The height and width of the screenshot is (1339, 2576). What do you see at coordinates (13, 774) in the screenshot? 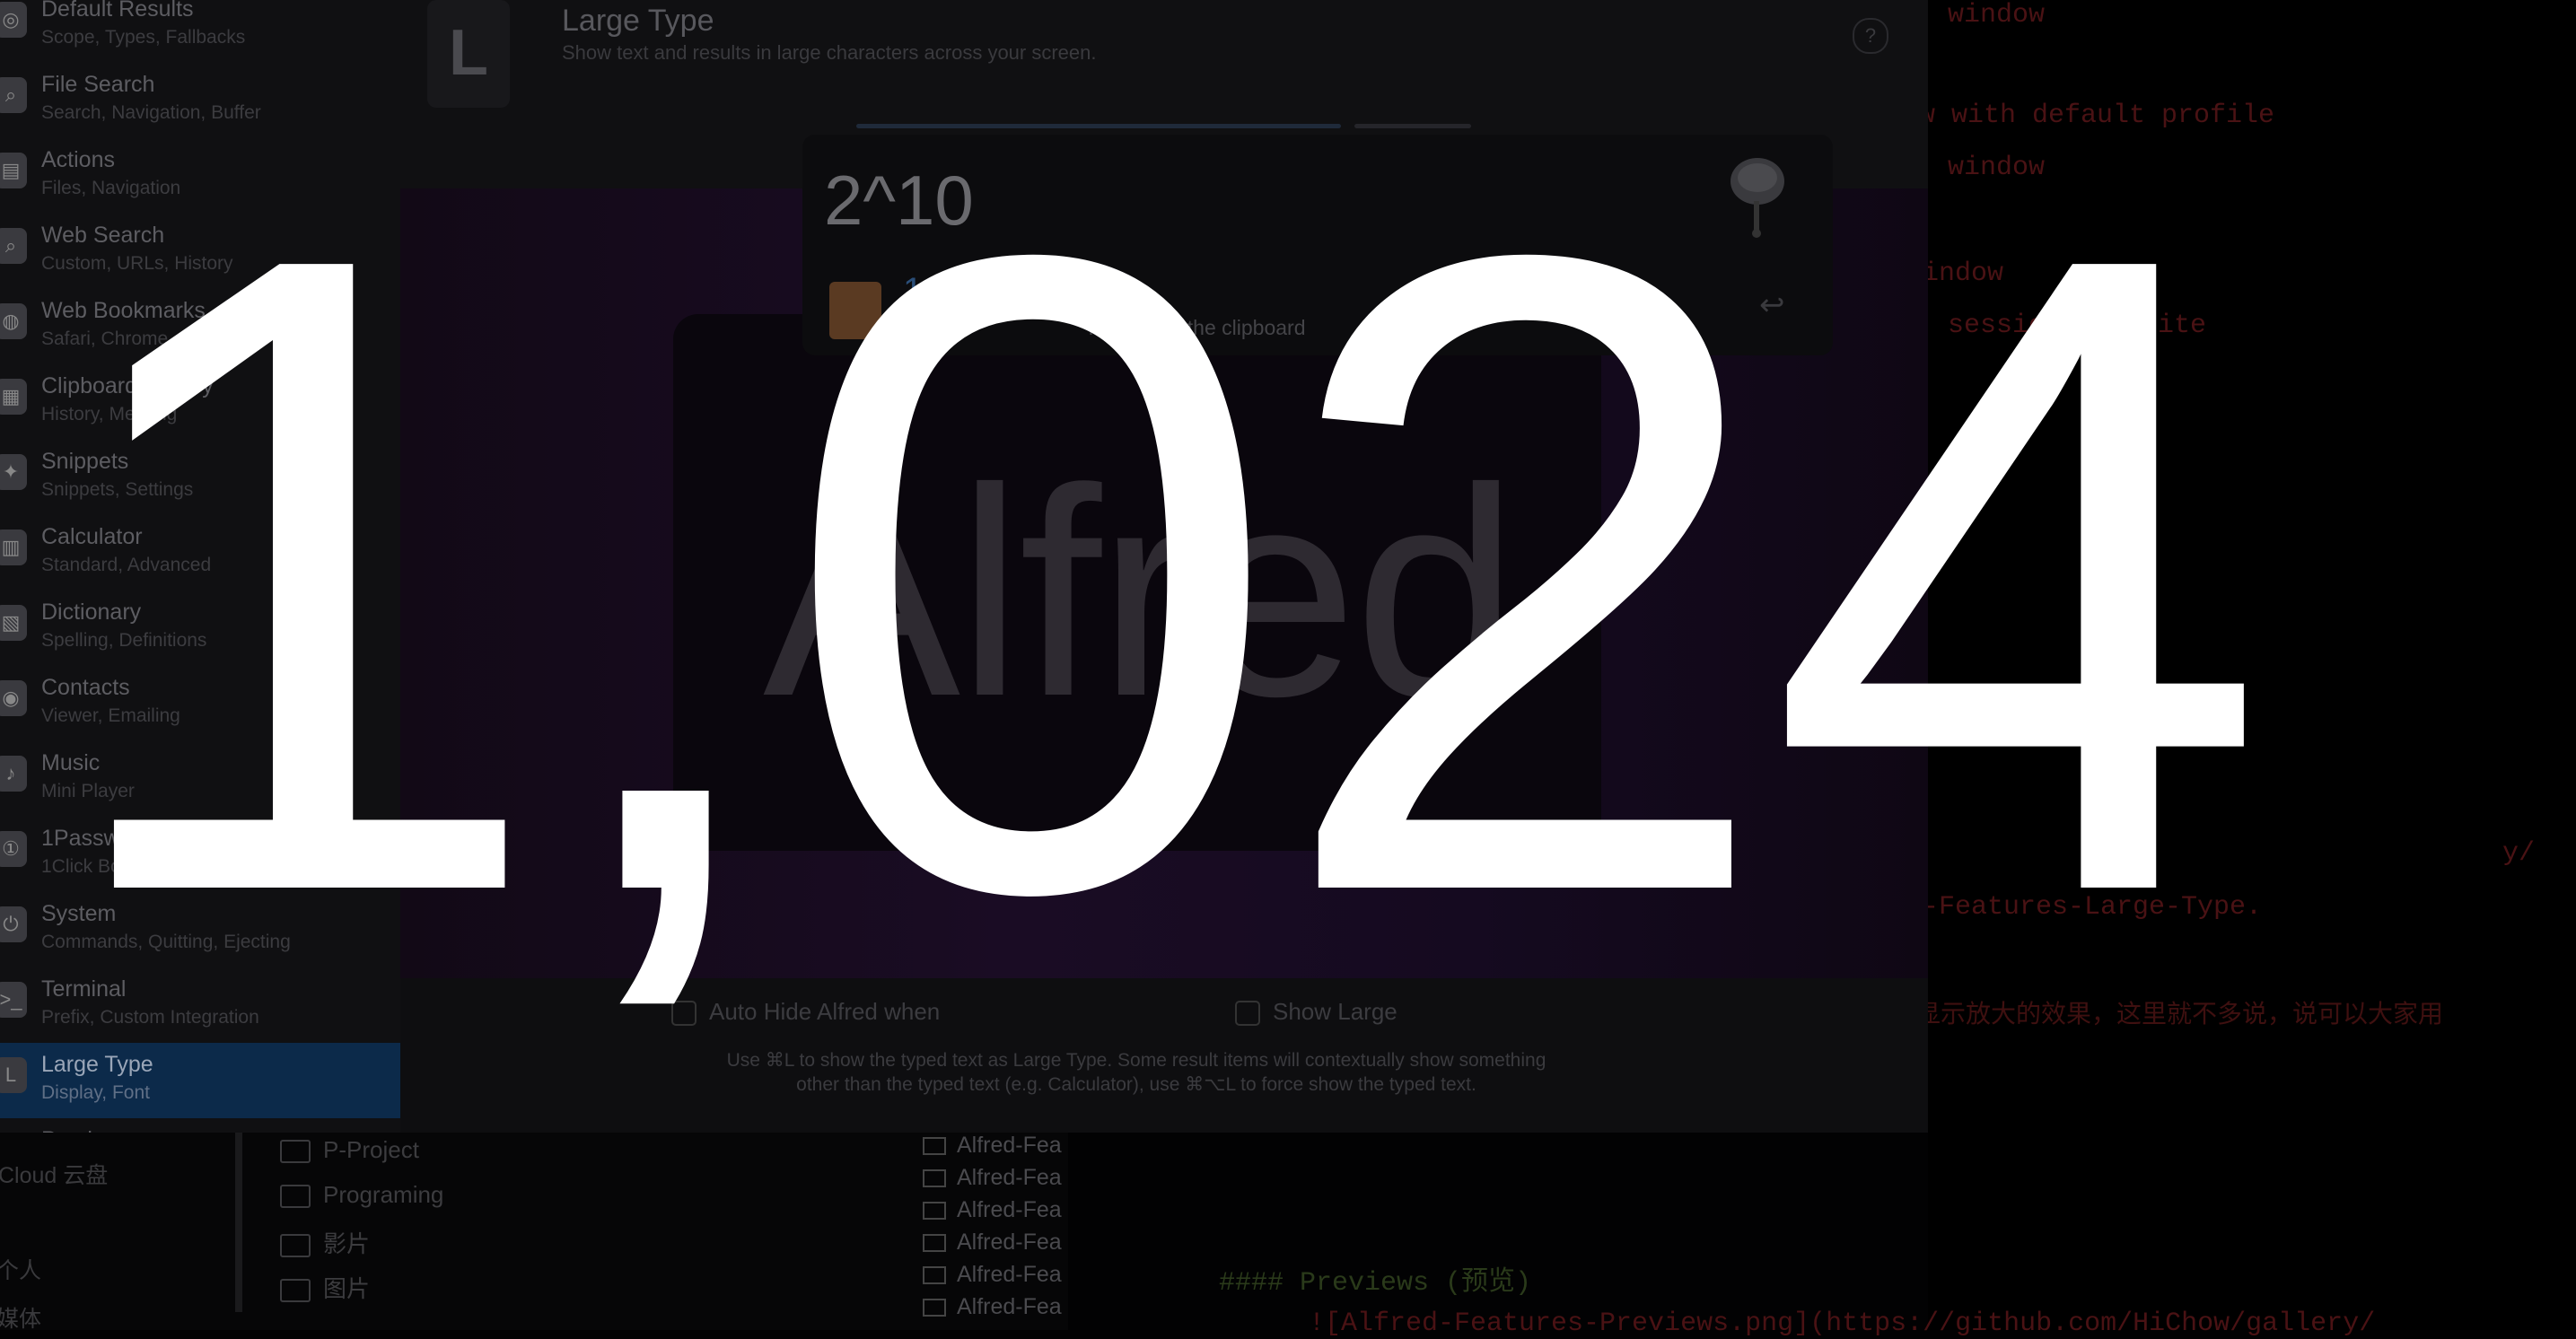
I see `music-icon: ♪` at bounding box center [13, 774].